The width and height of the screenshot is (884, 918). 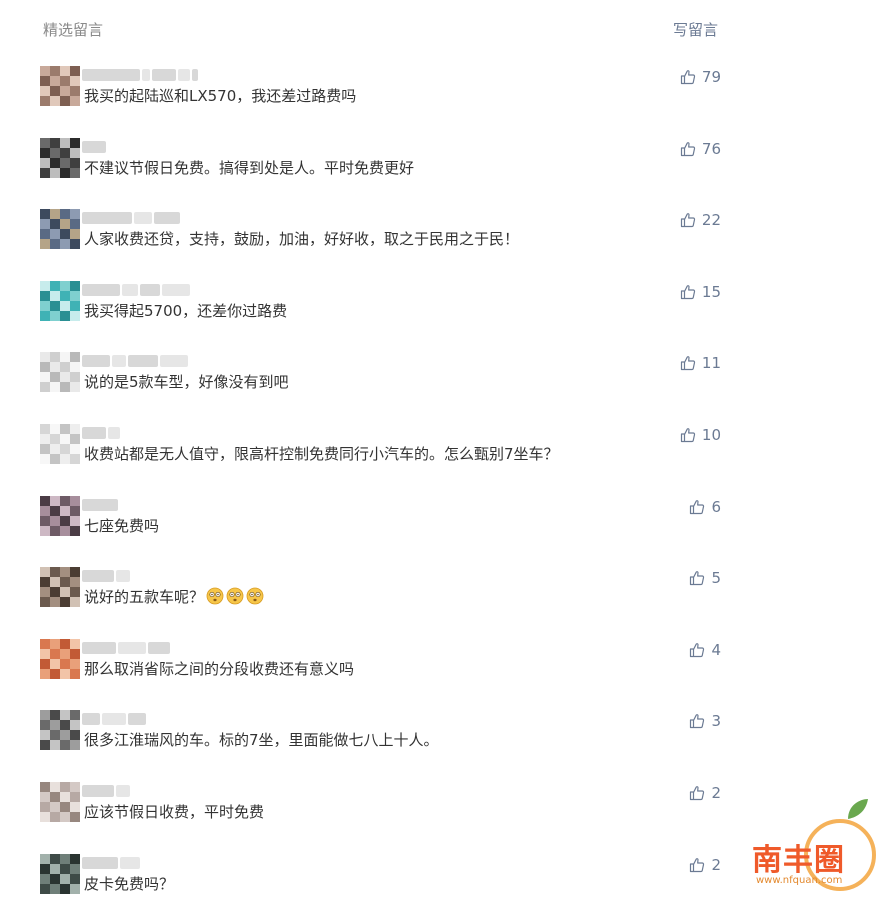 What do you see at coordinates (700, 77) in the screenshot?
I see `like-button: 79` at bounding box center [700, 77].